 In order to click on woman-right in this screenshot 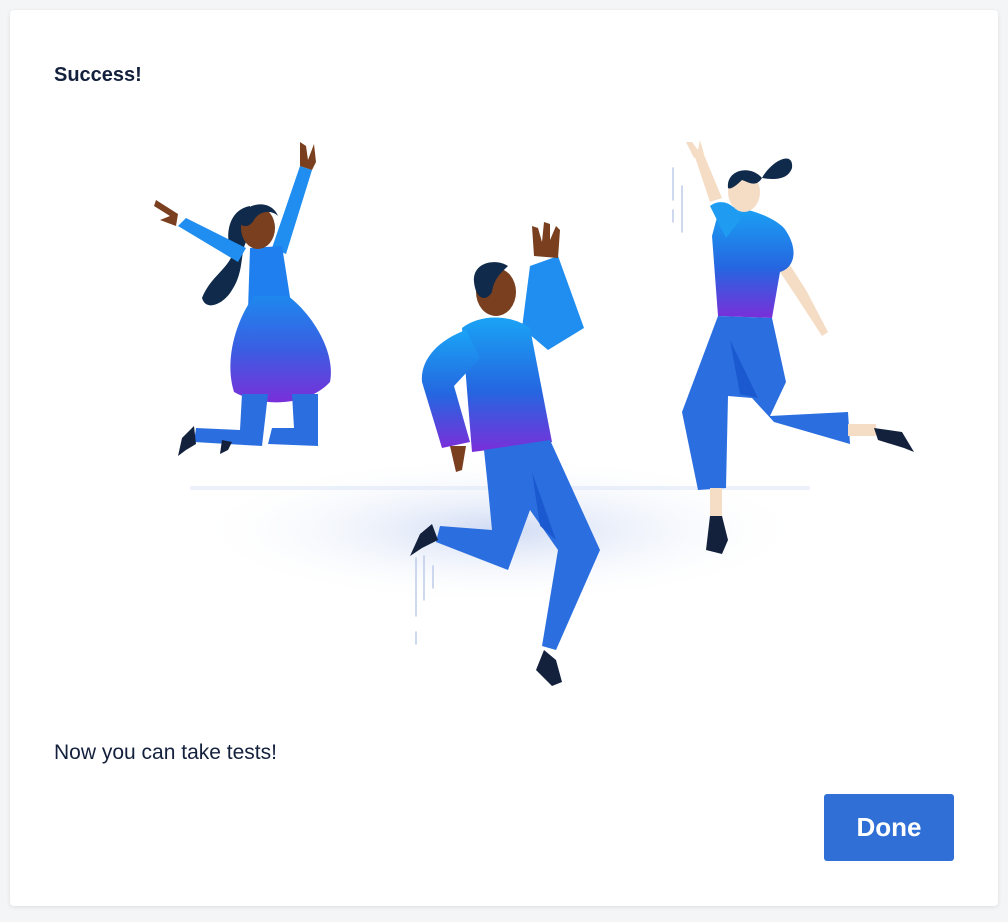, I will do `click(798, 347)`.